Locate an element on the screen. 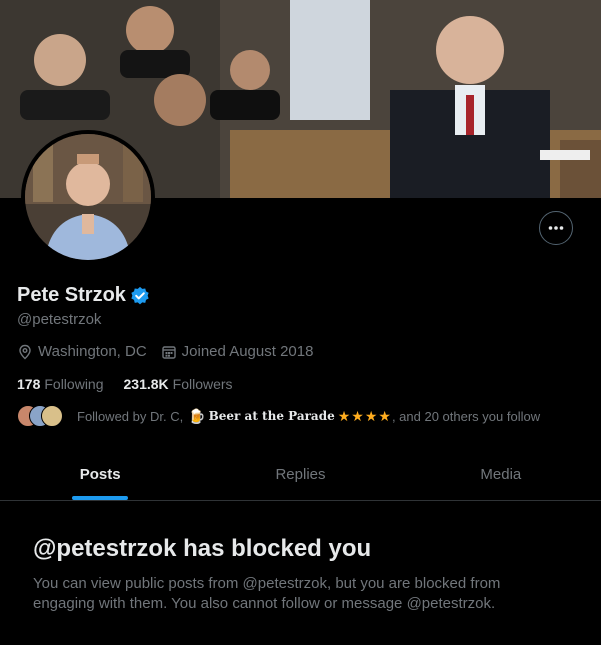  followers-link: 231.8K Followers is located at coordinates (178, 384).